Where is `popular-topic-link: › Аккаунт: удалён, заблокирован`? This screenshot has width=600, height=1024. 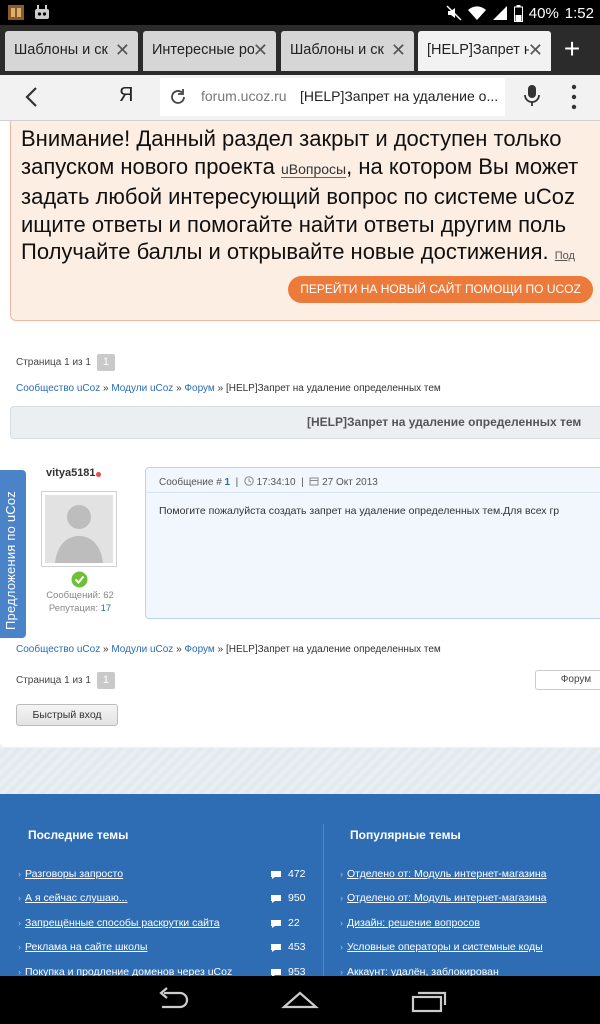
popular-topic-link: › Аккаунт: удалён, заблокирован is located at coordinates (419, 971).